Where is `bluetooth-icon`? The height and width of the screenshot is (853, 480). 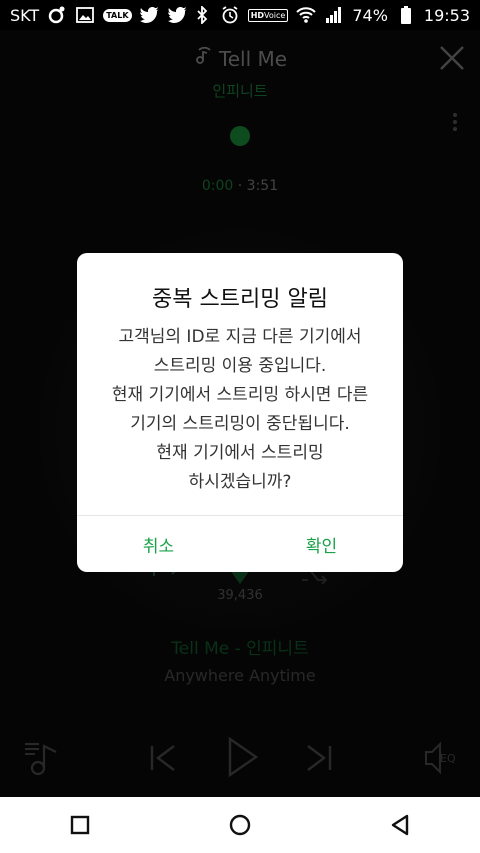
bluetooth-icon is located at coordinates (202, 15).